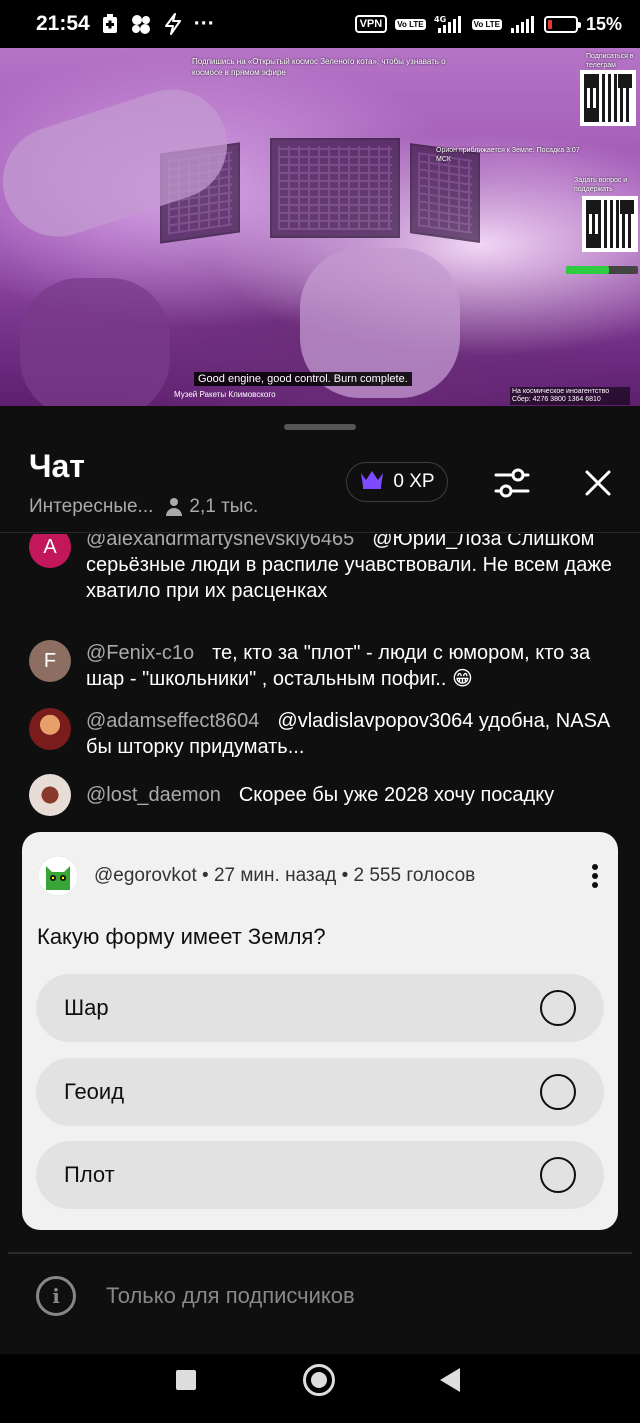 The width and height of the screenshot is (640, 1423). What do you see at coordinates (320, 427) in the screenshot?
I see `drag-handle` at bounding box center [320, 427].